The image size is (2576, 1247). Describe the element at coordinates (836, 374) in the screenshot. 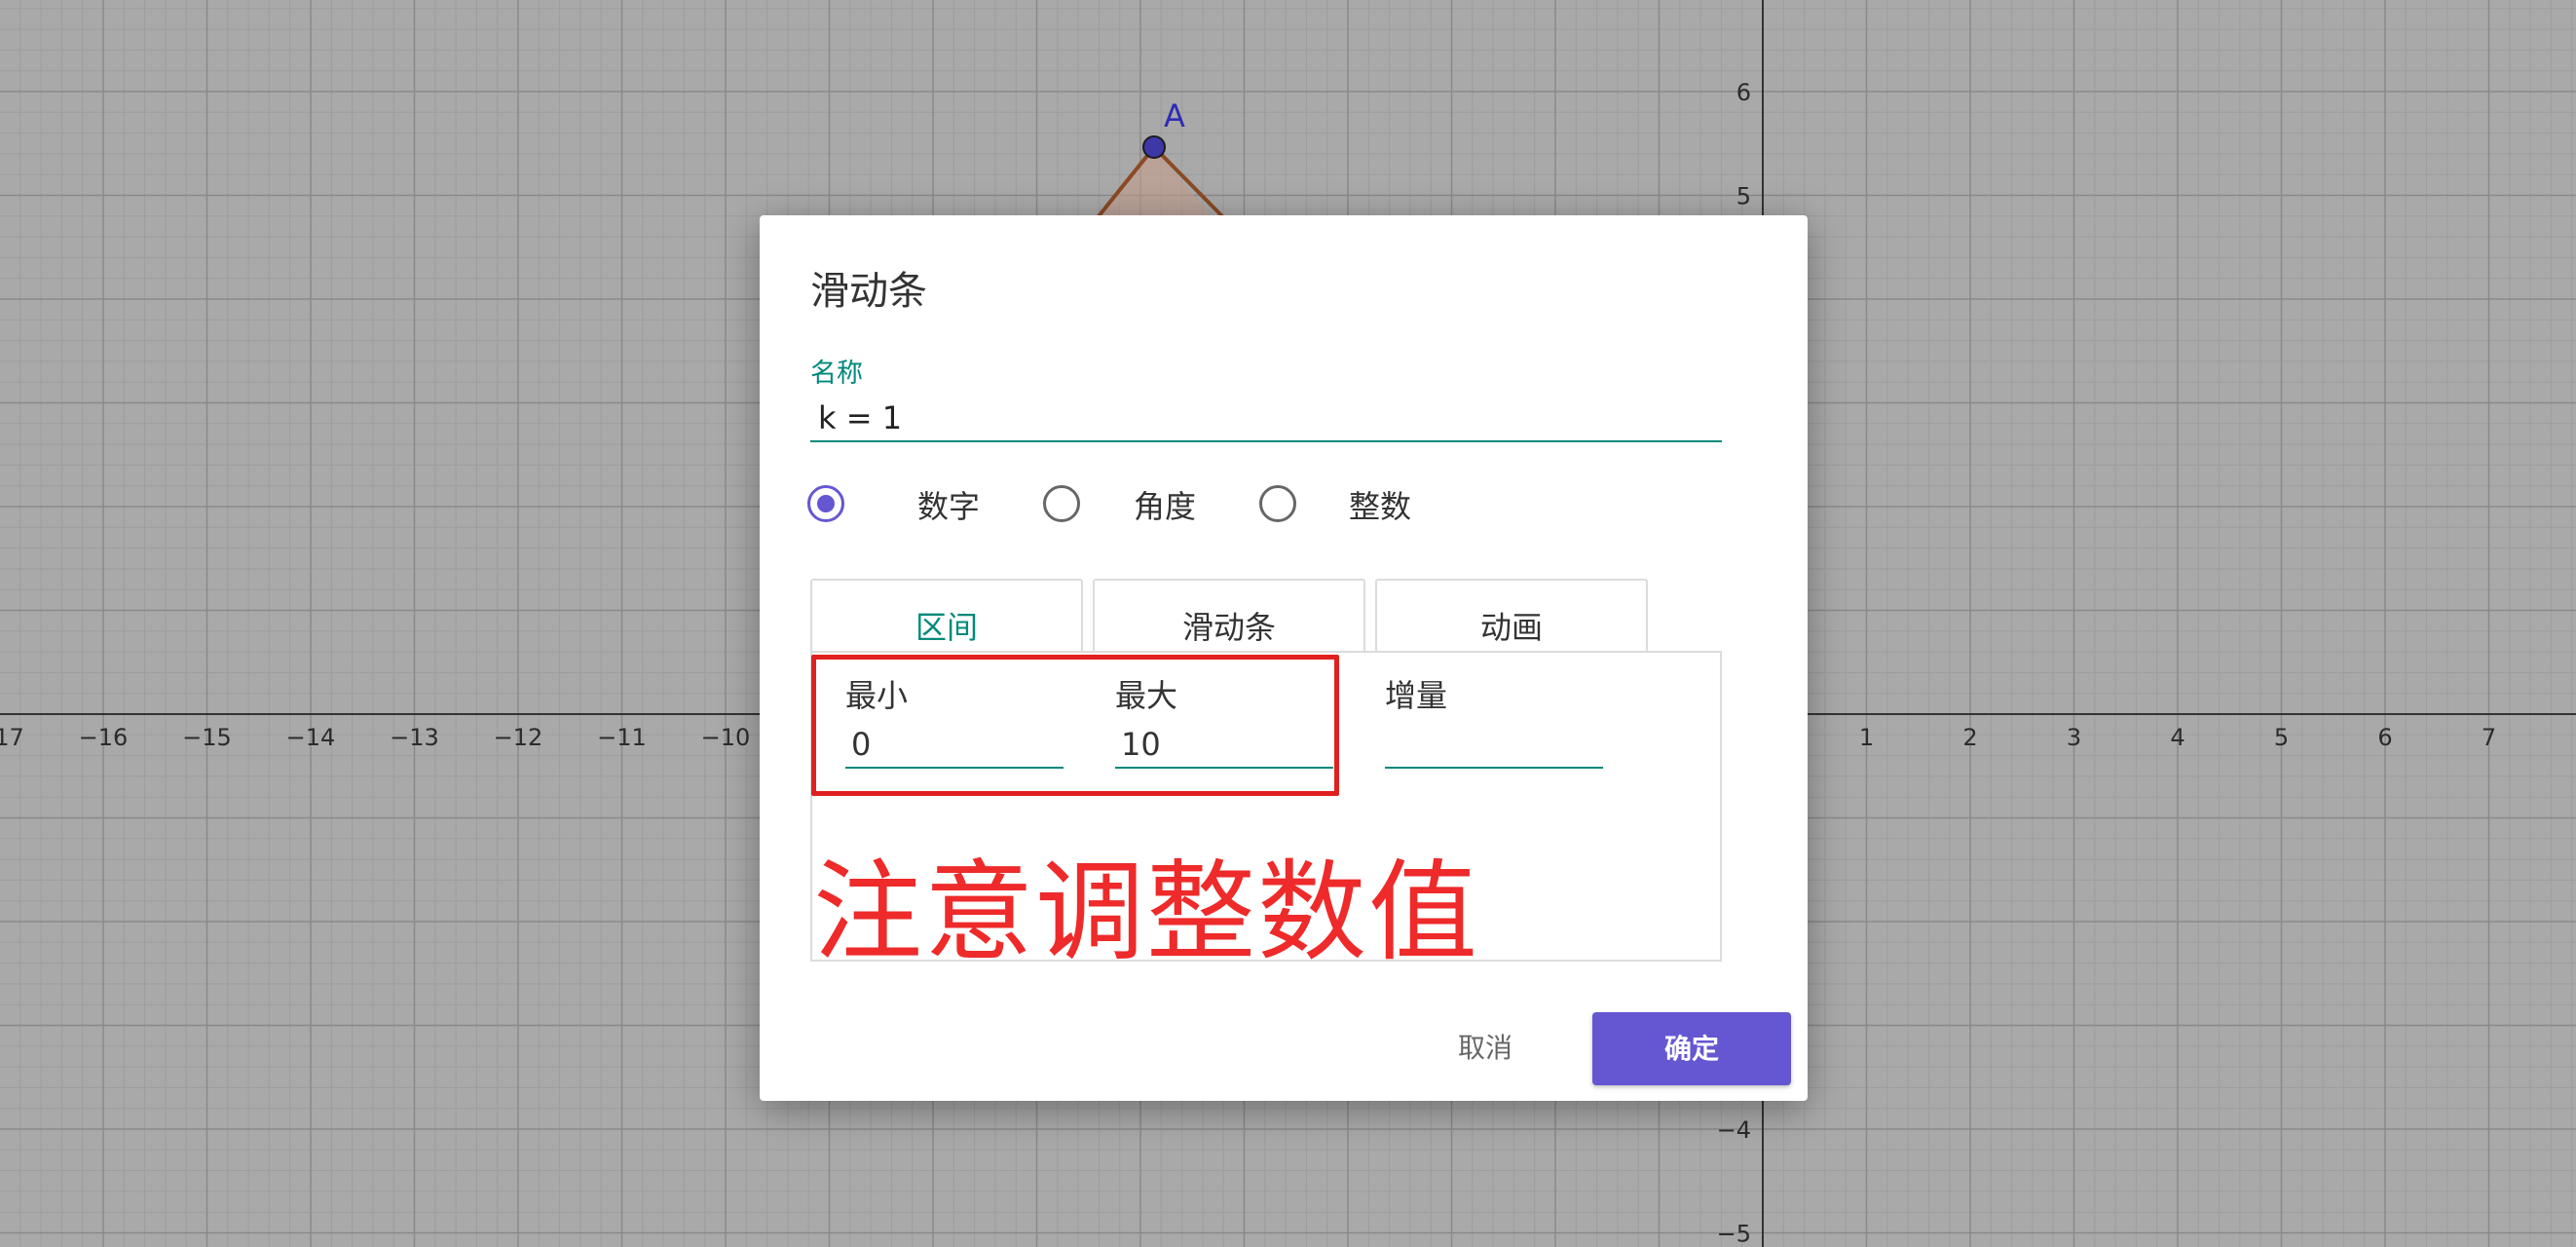

I see `name-field-label: 名称` at that location.